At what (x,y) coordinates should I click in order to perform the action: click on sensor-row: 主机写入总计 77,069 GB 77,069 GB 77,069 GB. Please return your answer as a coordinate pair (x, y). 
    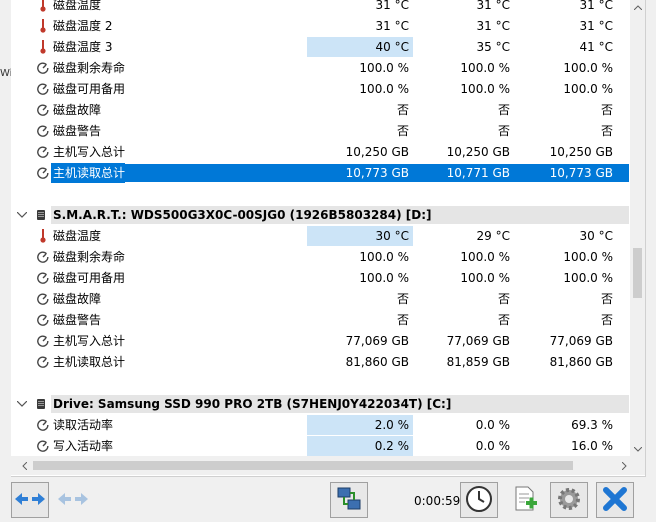
    Looking at the image, I should click on (320, 341).